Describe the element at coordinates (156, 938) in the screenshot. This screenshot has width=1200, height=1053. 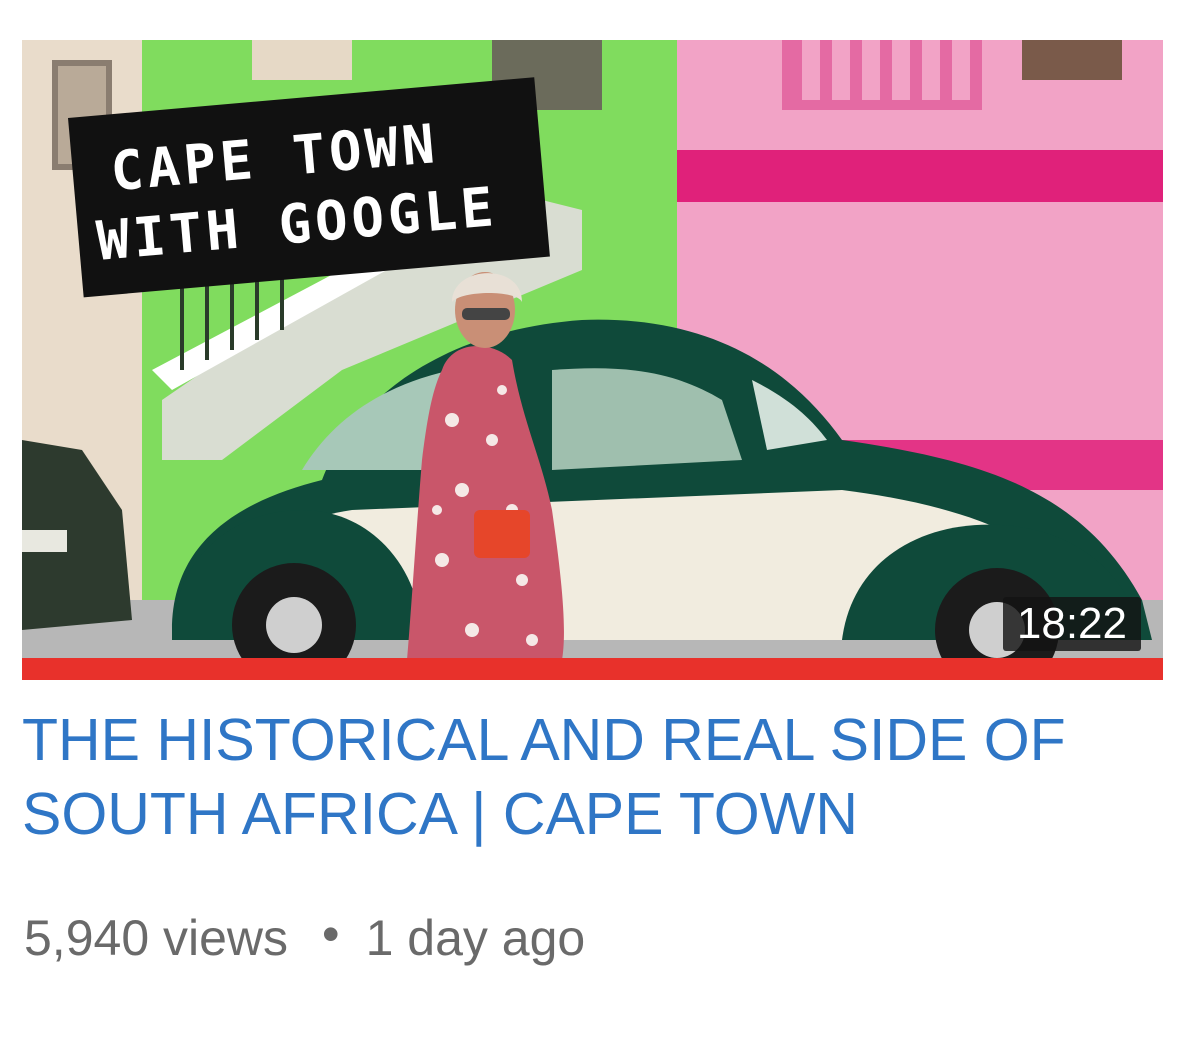
I see `view-count: 5,940 views` at that location.